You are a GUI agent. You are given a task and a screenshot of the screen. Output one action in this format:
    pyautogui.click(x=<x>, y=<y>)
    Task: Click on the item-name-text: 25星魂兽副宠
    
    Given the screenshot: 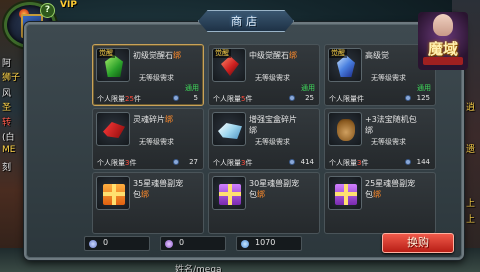 What is the action you would take?
    pyautogui.click(x=390, y=183)
    